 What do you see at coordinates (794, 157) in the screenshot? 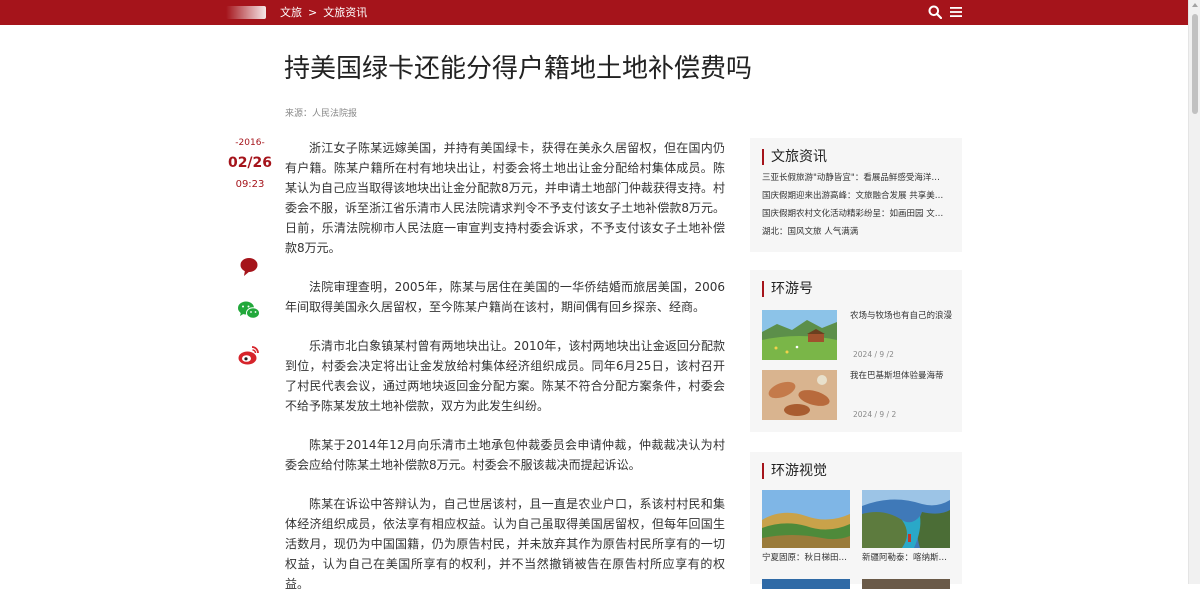
I see `sidebar-news-heading: 文旅资讯` at bounding box center [794, 157].